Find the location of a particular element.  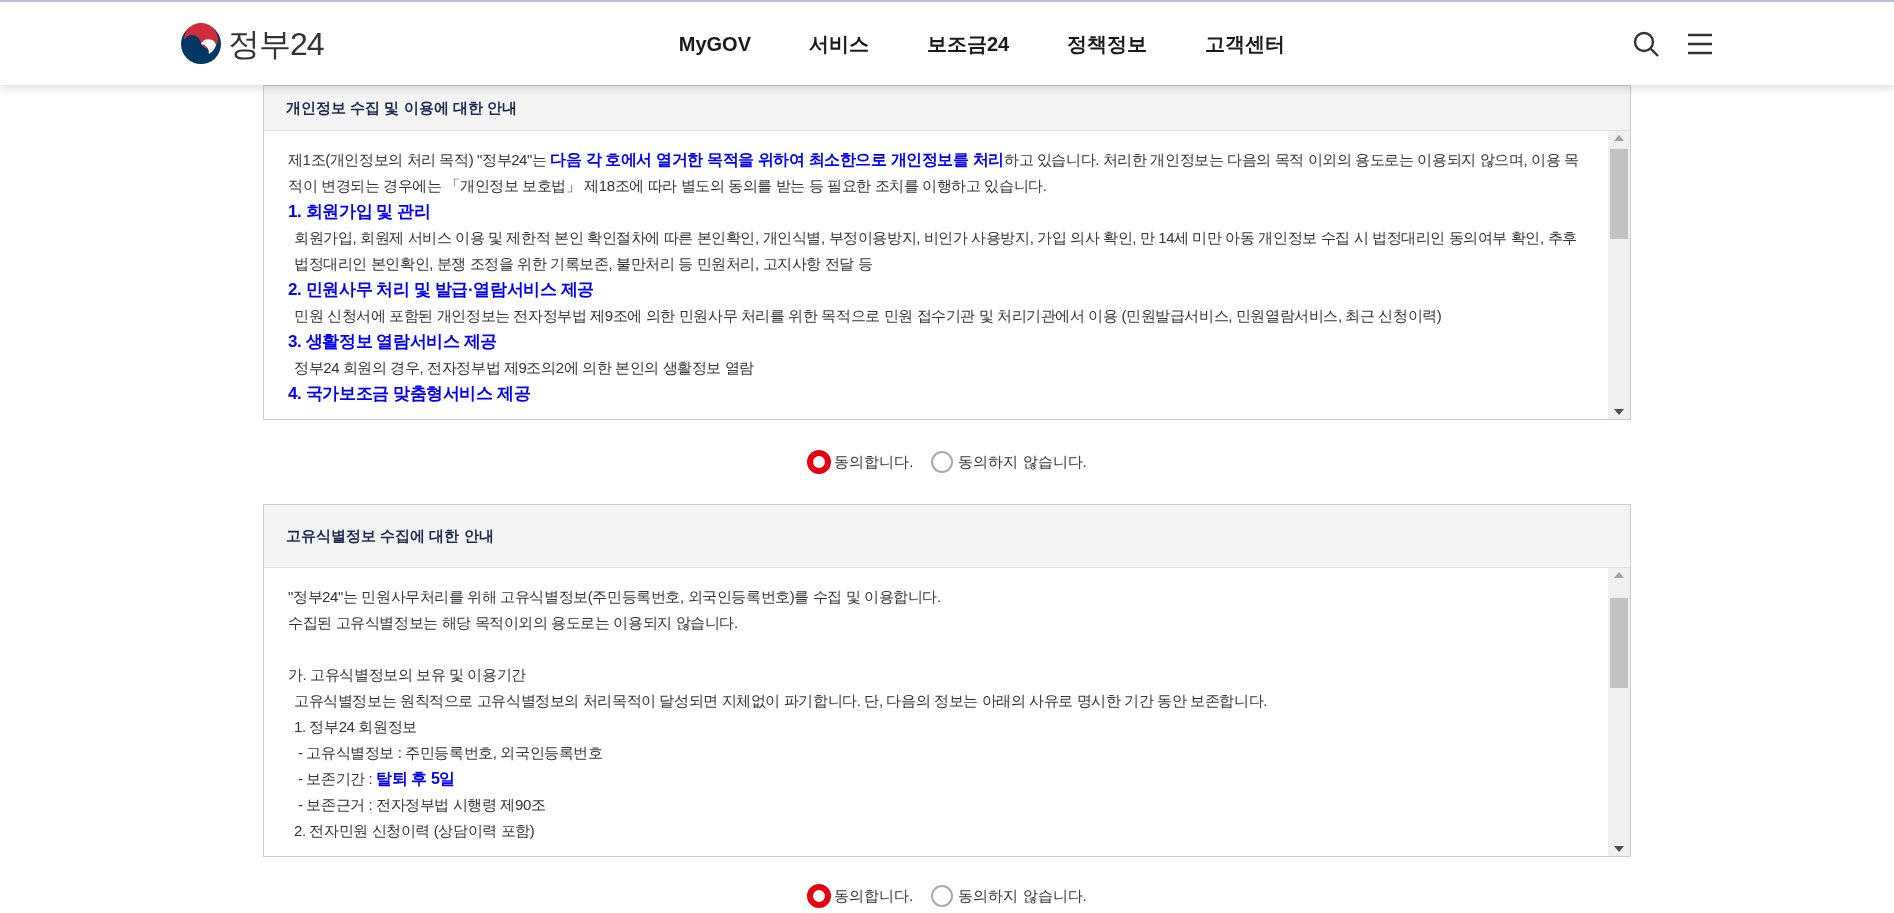

nav-link: 정책정보 is located at coordinates (1107, 43).